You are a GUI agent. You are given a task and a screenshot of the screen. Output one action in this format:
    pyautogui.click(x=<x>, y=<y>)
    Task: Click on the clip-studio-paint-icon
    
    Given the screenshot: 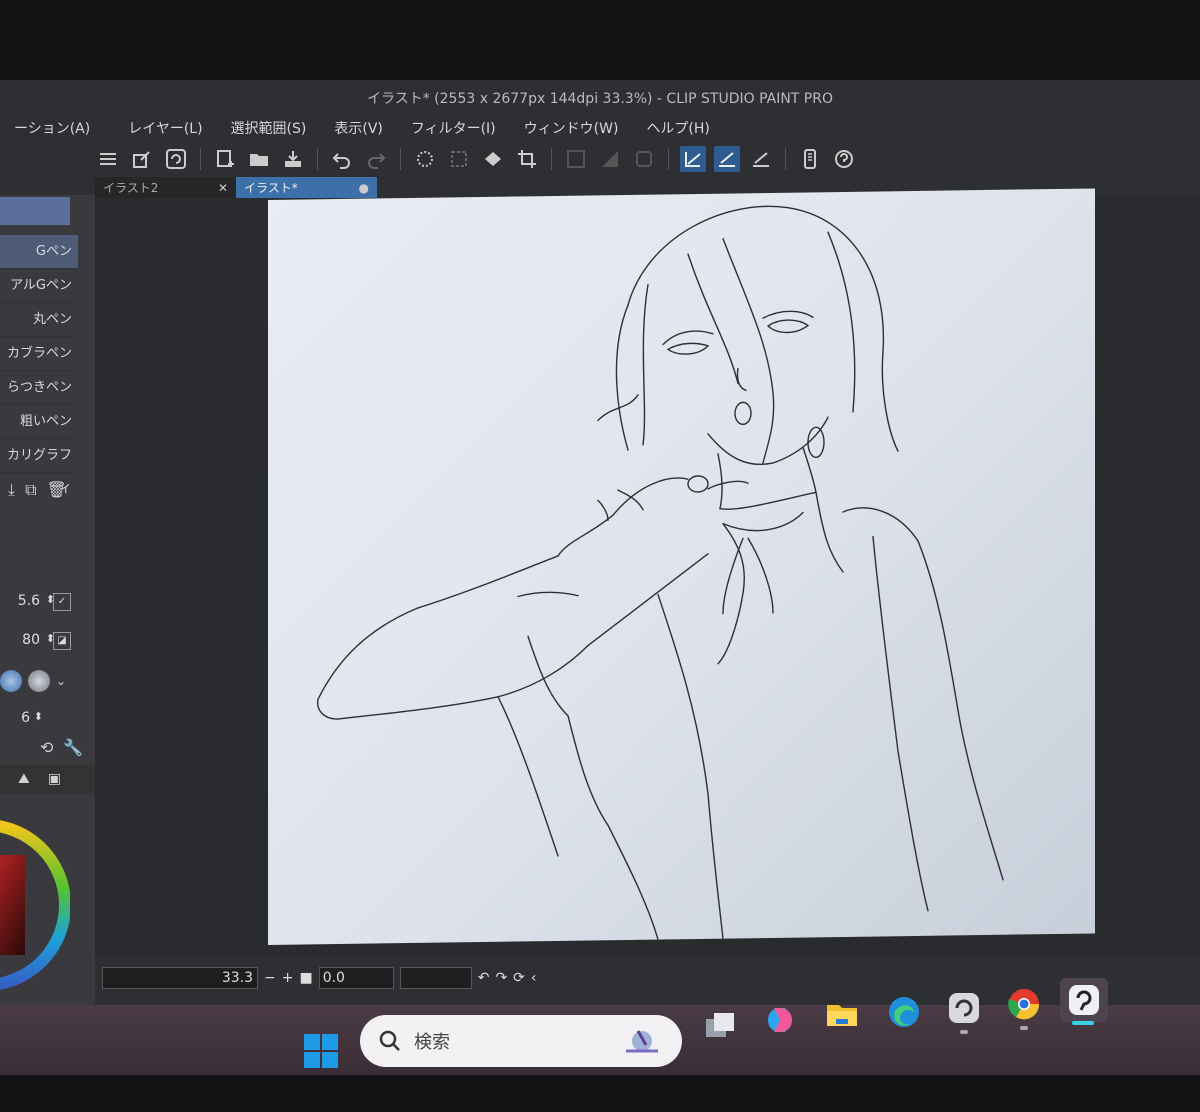 What is the action you would take?
    pyautogui.click(x=1084, y=1000)
    